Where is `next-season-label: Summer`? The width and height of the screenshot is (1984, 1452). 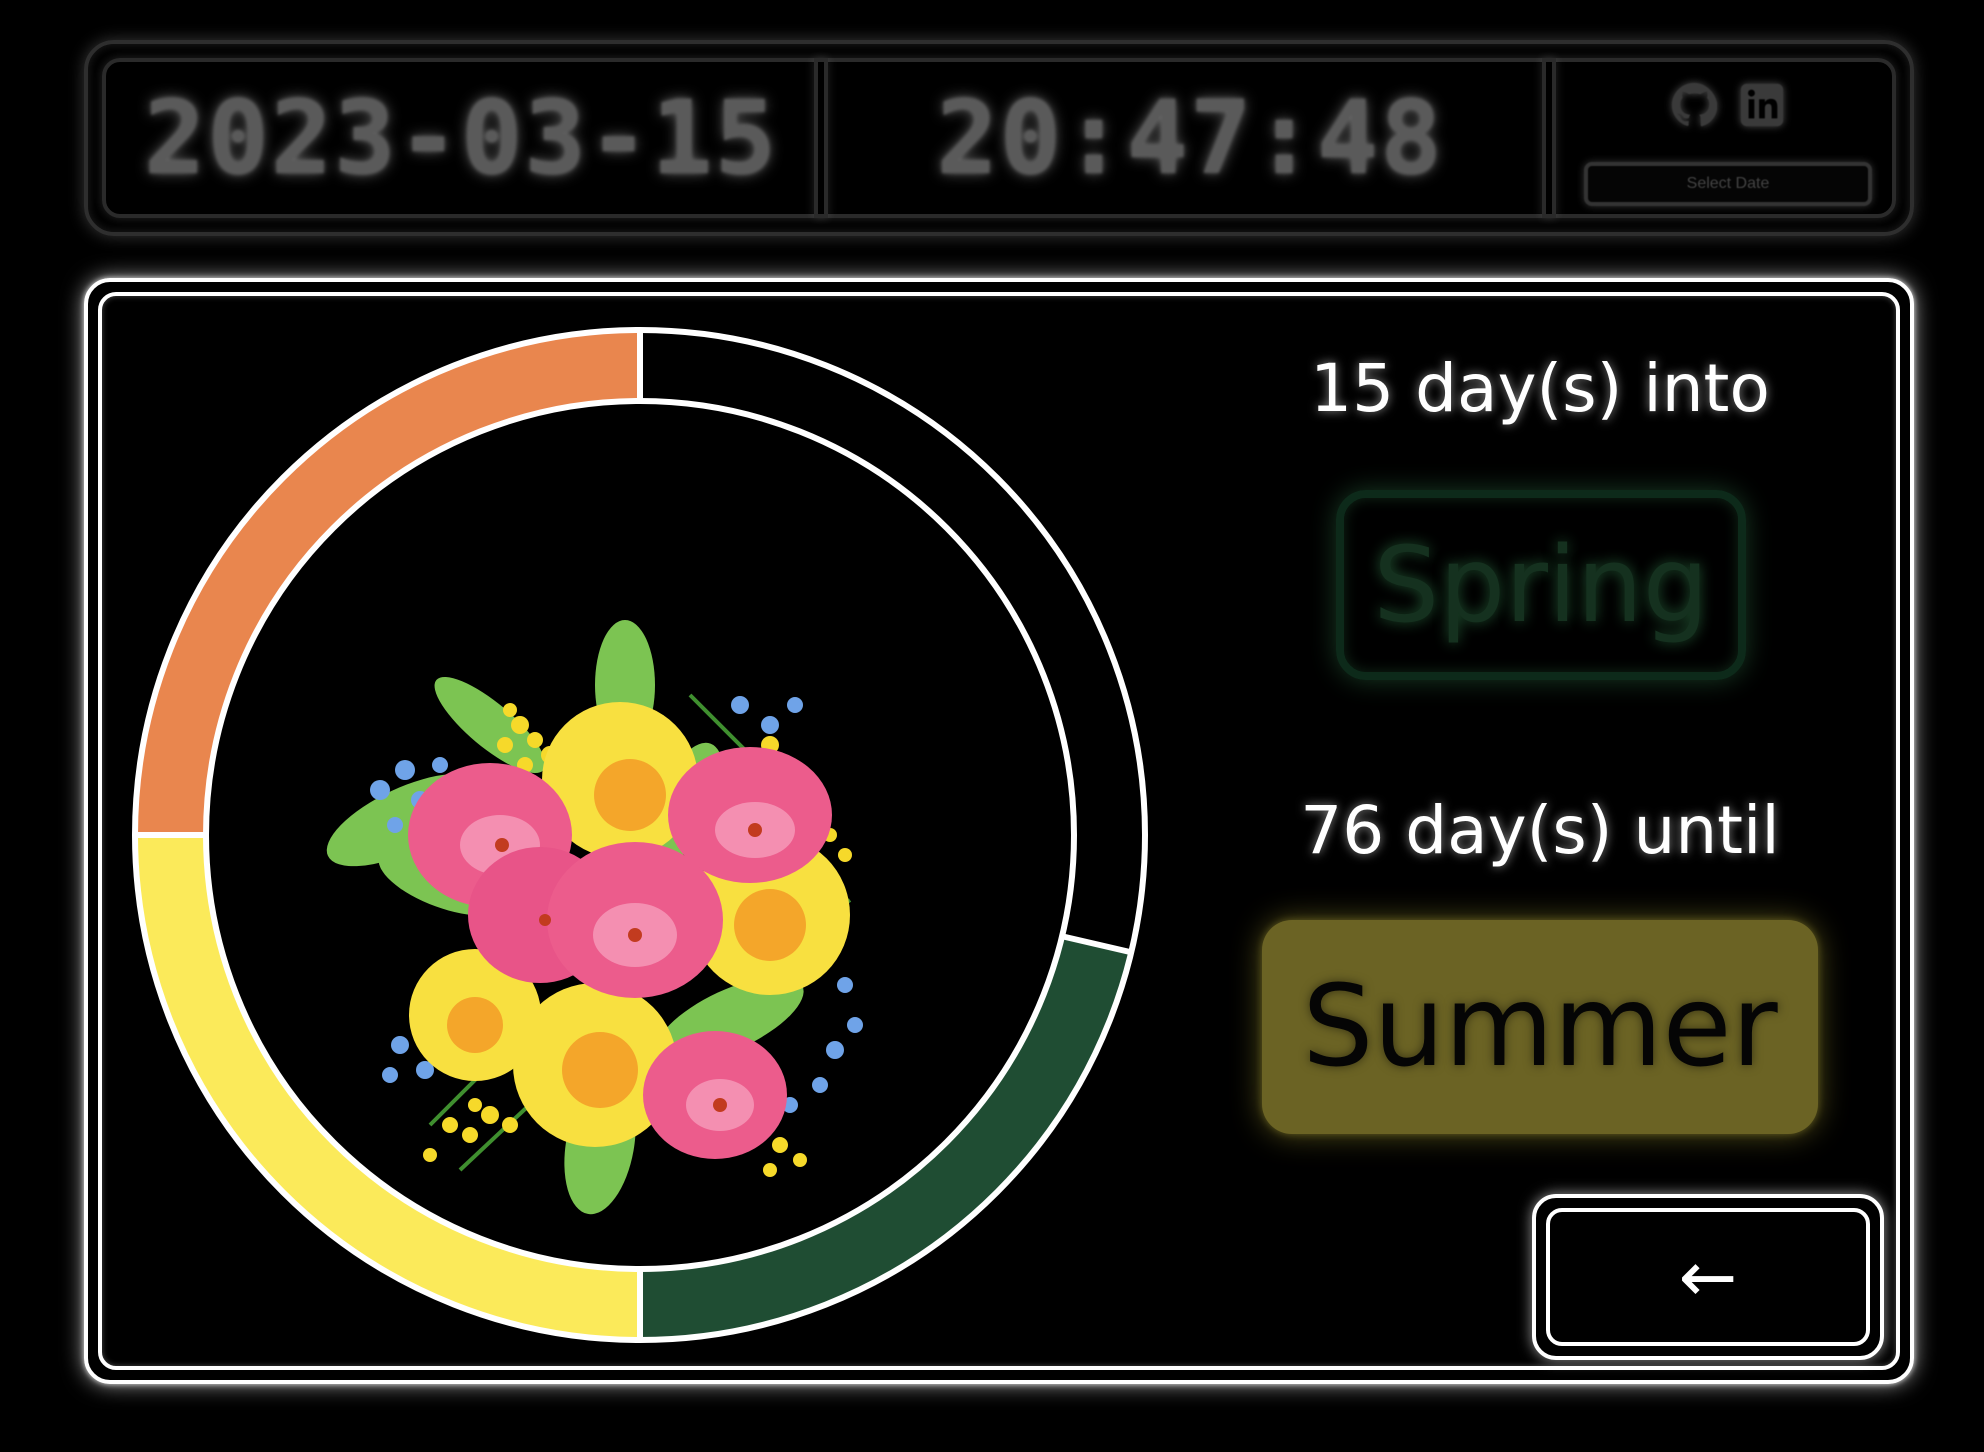 next-season-label: Summer is located at coordinates (1540, 1027).